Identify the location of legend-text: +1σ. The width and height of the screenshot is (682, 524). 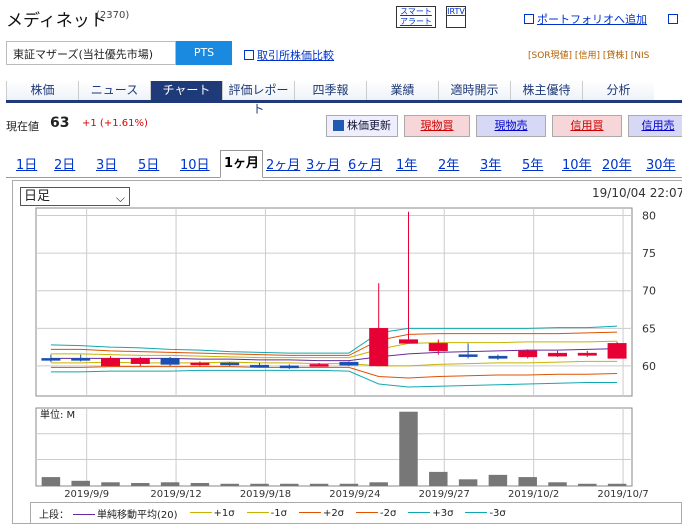
(224, 513).